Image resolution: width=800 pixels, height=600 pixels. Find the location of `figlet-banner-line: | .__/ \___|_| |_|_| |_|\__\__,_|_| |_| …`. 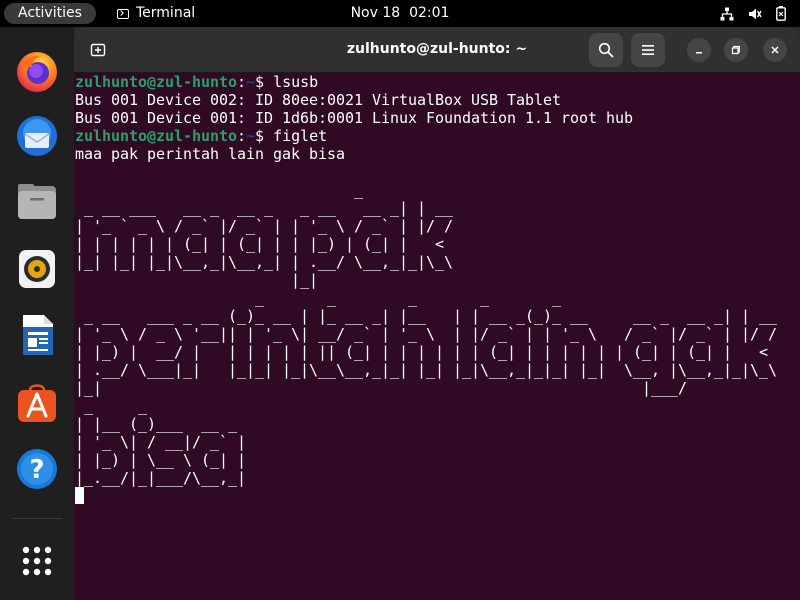

figlet-banner-line: | .__/ \___|_| |_|_| |_|\__\__,_|_| |_| … is located at coordinates (426, 370).